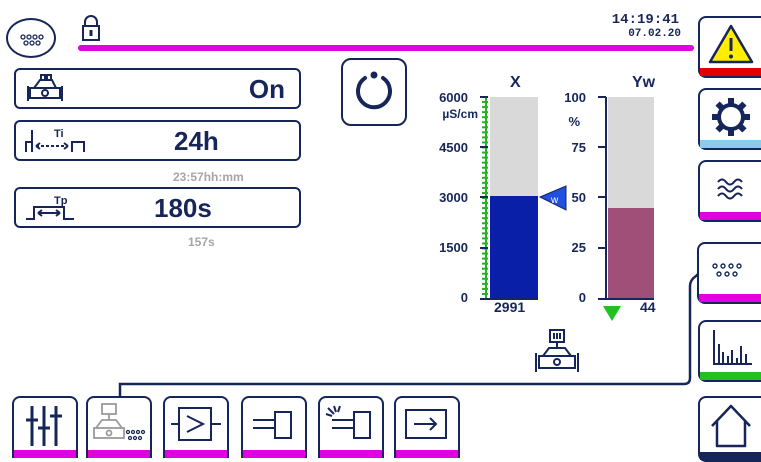 The image size is (761, 462). I want to click on valve-dots-icon, so click(119, 422).